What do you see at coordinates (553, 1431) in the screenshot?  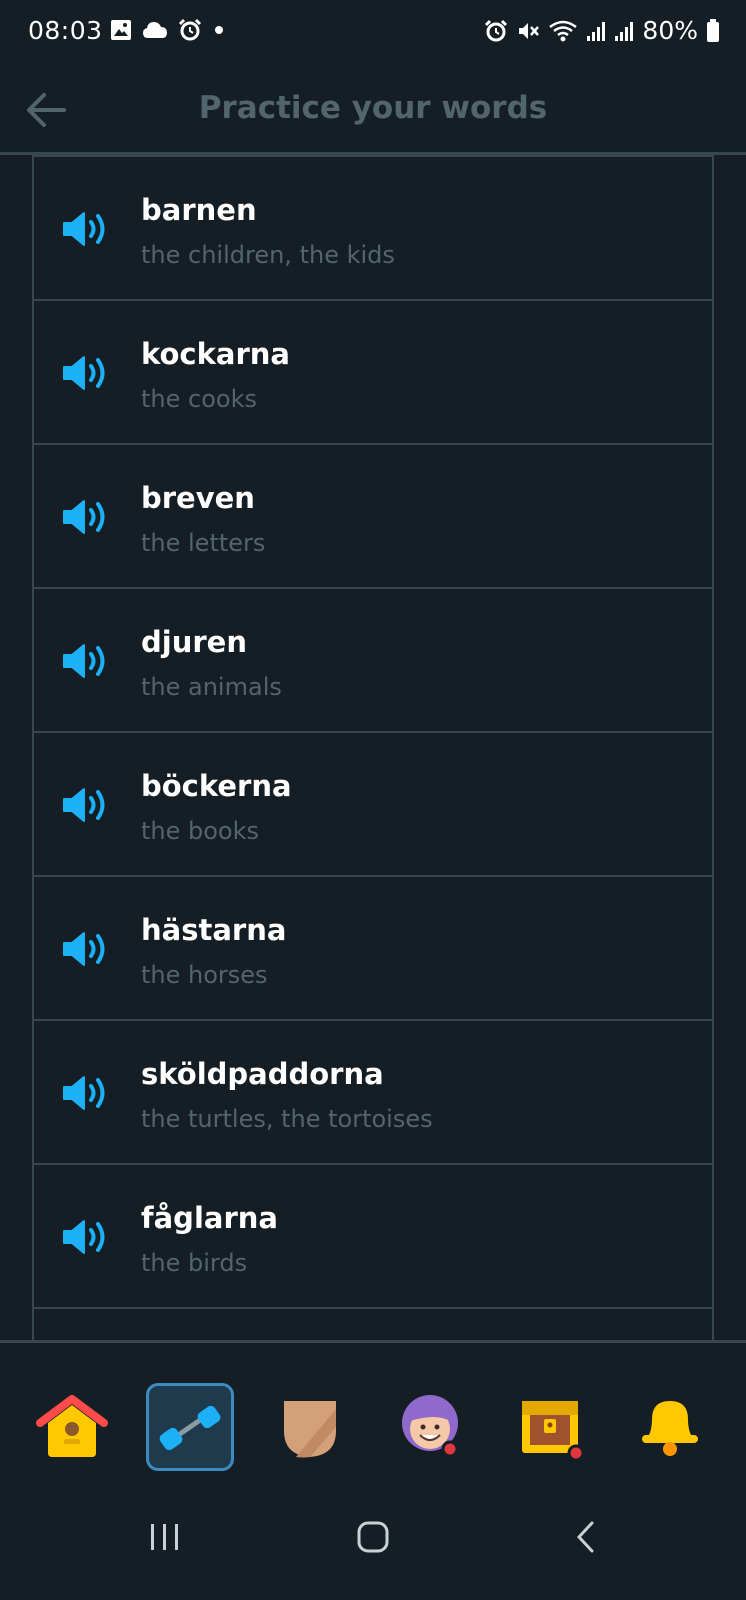 I see `treasure-chest-icon` at bounding box center [553, 1431].